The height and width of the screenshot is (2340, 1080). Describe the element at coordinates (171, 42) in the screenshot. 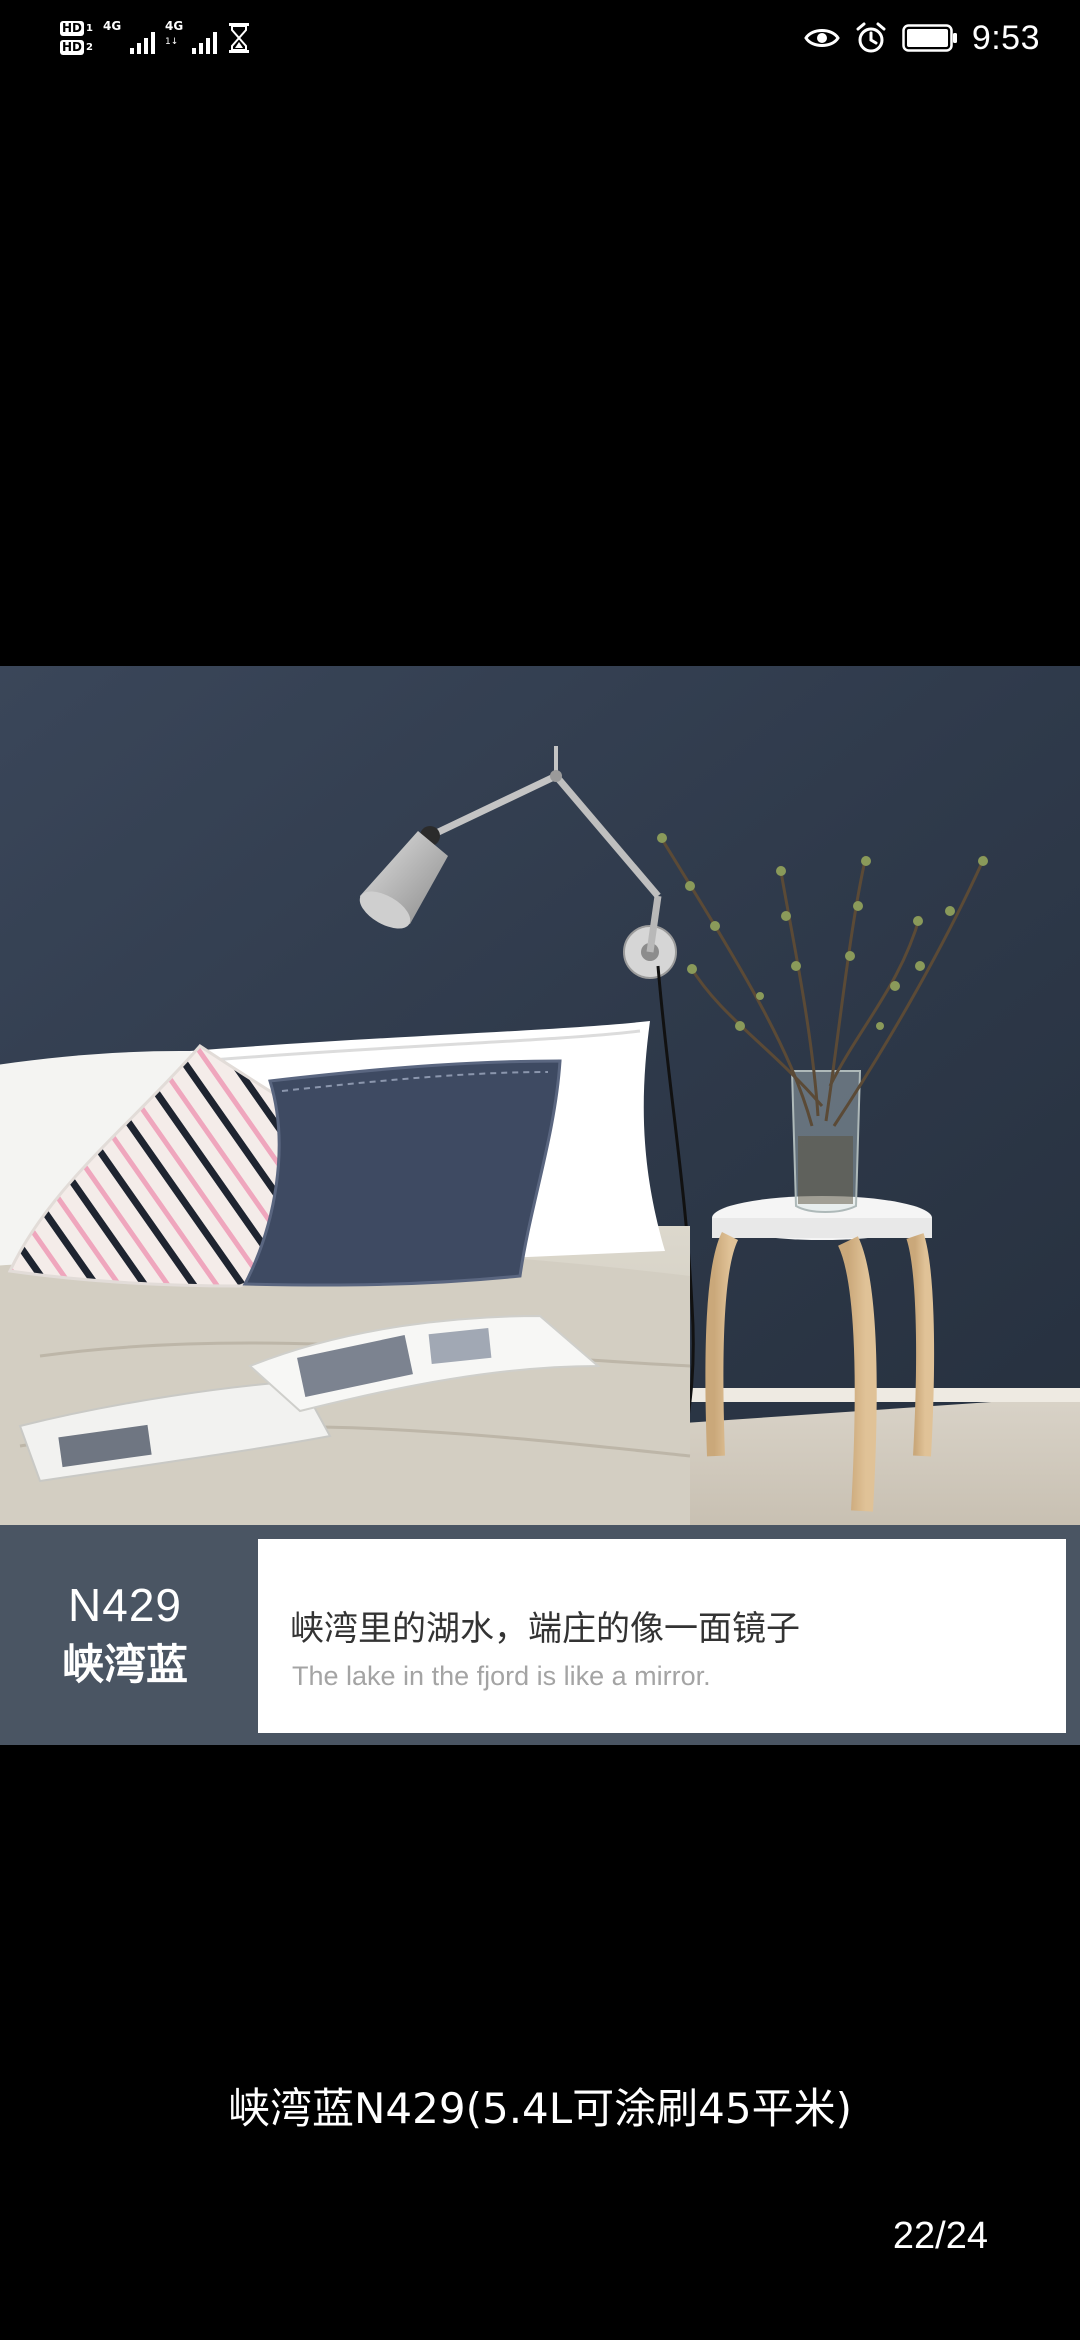

I see `network-activity-2: 1↓` at that location.